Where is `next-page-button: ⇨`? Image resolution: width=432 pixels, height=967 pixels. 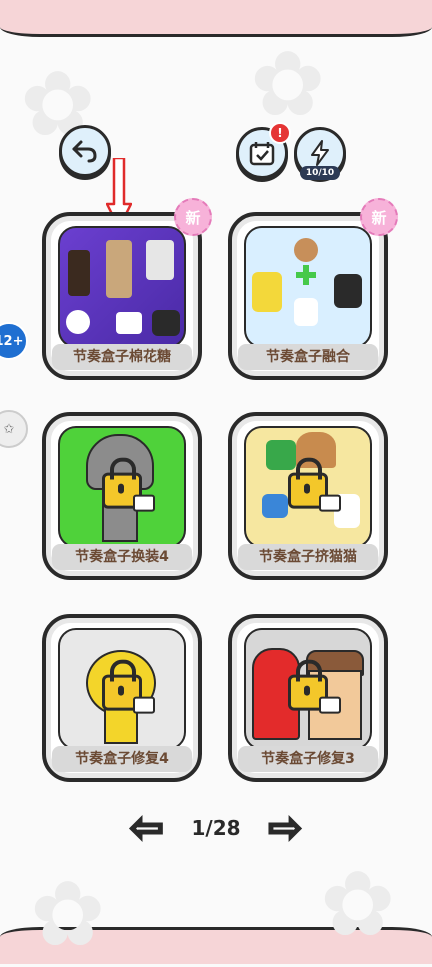 next-page-button: ⇨ is located at coordinates (285, 828).